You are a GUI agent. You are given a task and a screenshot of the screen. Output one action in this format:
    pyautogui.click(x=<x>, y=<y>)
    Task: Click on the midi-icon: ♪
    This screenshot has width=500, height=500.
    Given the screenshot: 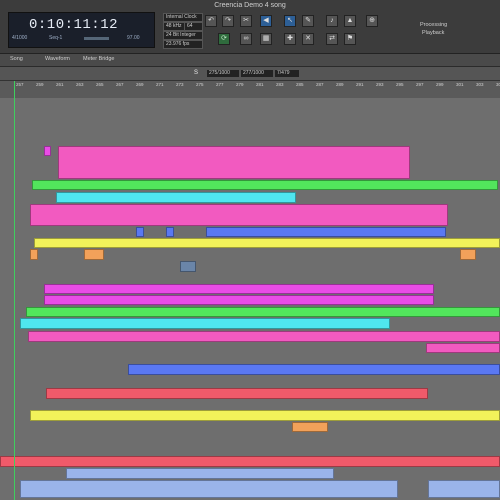 What is the action you would take?
    pyautogui.click(x=332, y=21)
    